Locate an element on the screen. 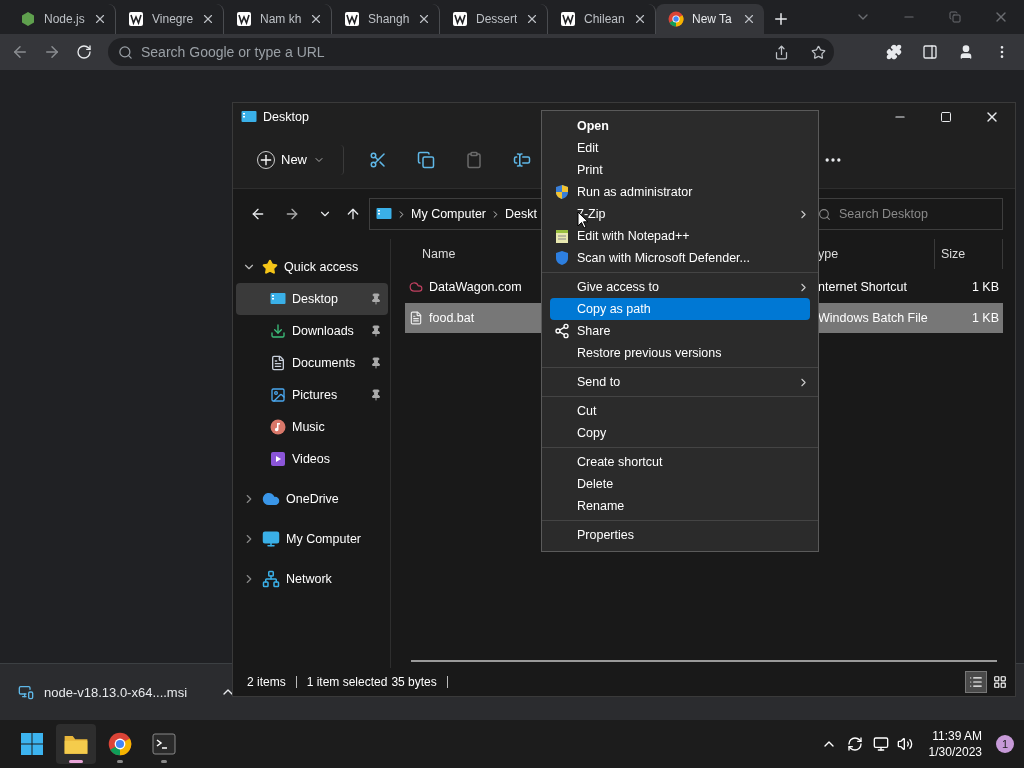  status-text: 1 item selected is located at coordinates (347, 682).